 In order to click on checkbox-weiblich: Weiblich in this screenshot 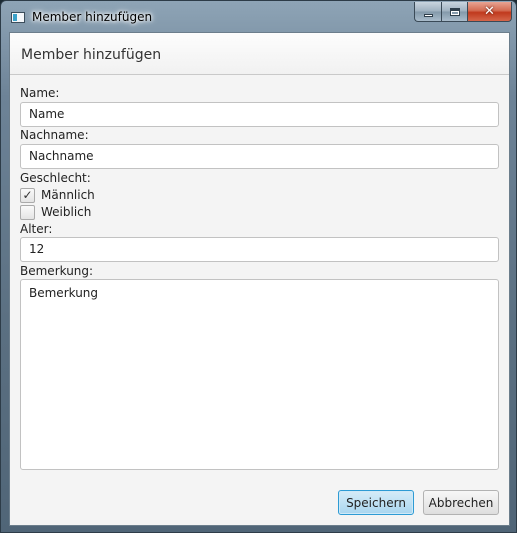, I will do `click(55, 212)`.